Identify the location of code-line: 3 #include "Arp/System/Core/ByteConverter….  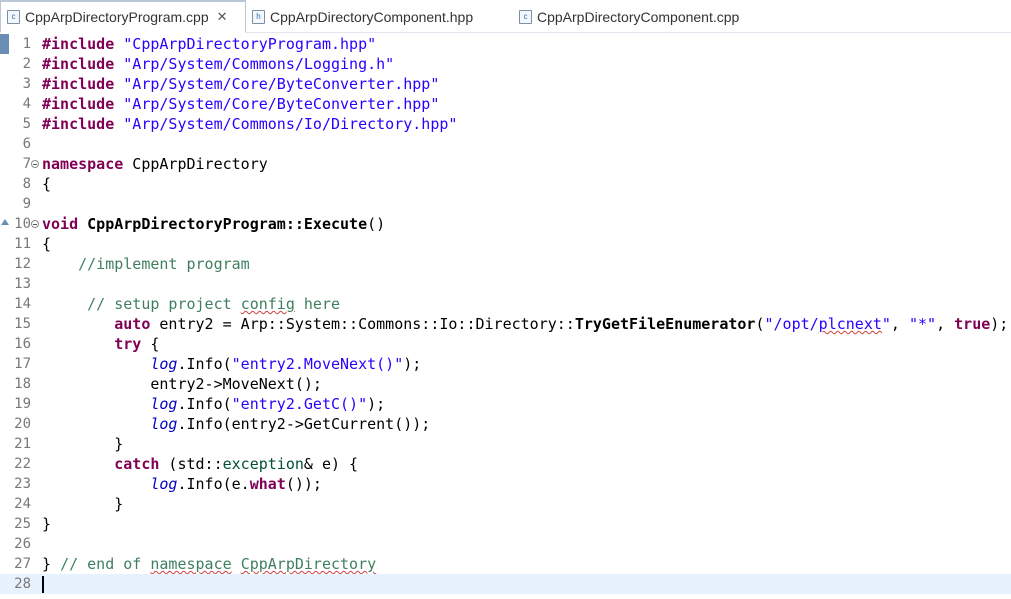
(505, 84).